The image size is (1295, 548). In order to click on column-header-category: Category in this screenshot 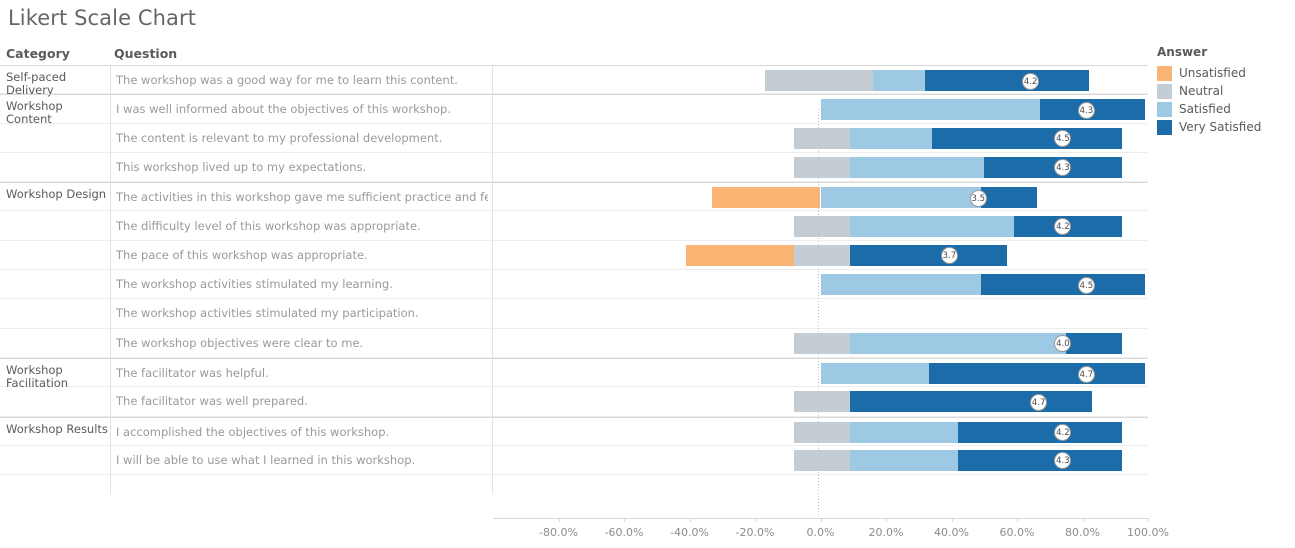, I will do `click(38, 53)`.